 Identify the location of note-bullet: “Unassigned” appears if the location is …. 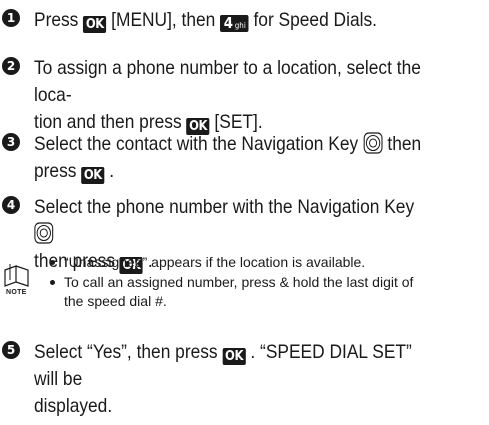
(267, 262).